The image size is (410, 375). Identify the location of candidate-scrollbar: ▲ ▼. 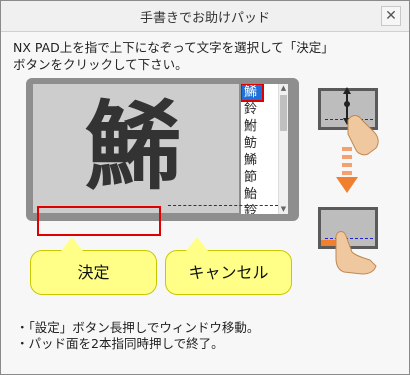
(283, 149).